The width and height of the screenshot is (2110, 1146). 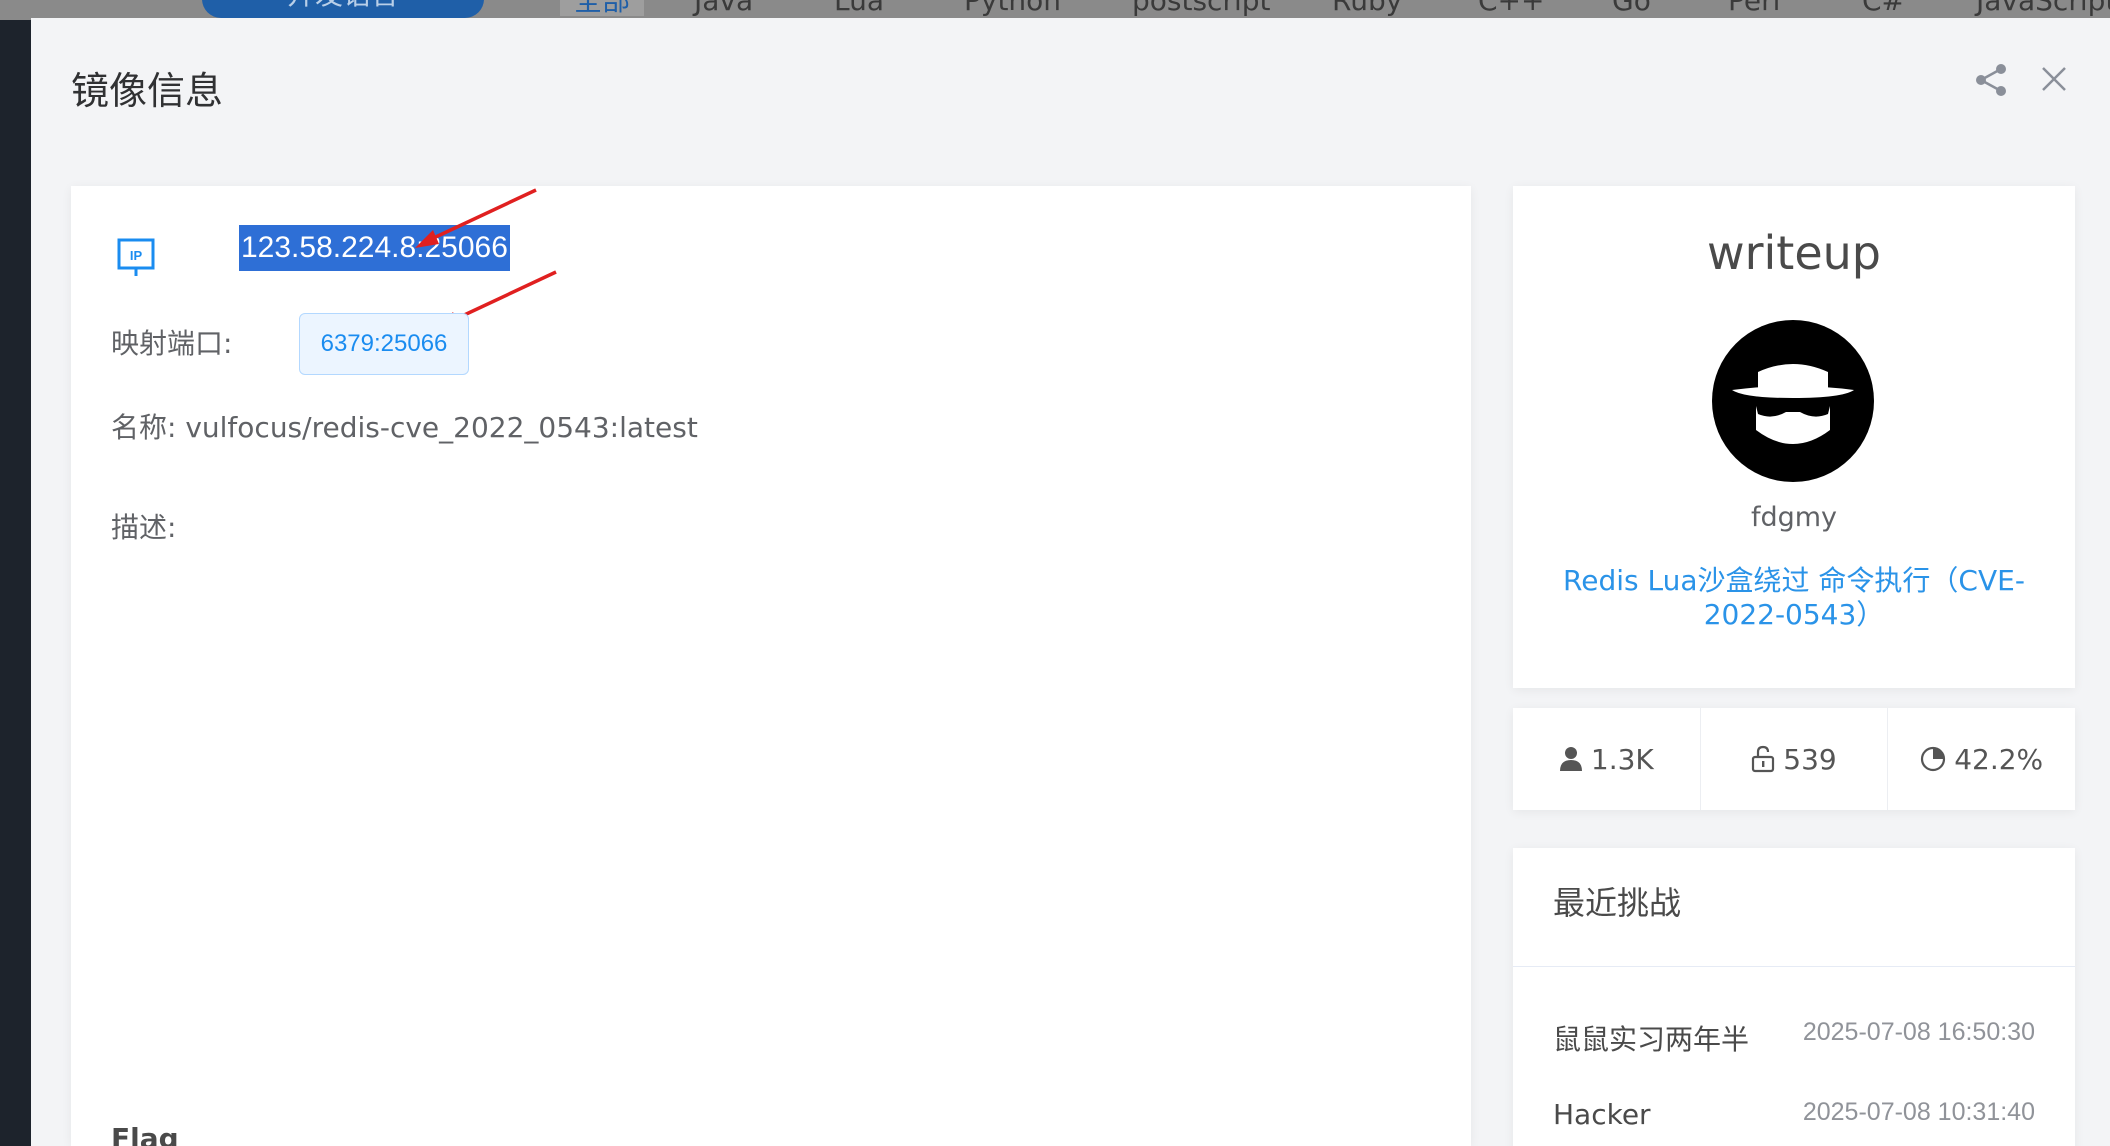 What do you see at coordinates (384, 344) in the screenshot?
I see `mapped-port-tag: 6379:25066` at bounding box center [384, 344].